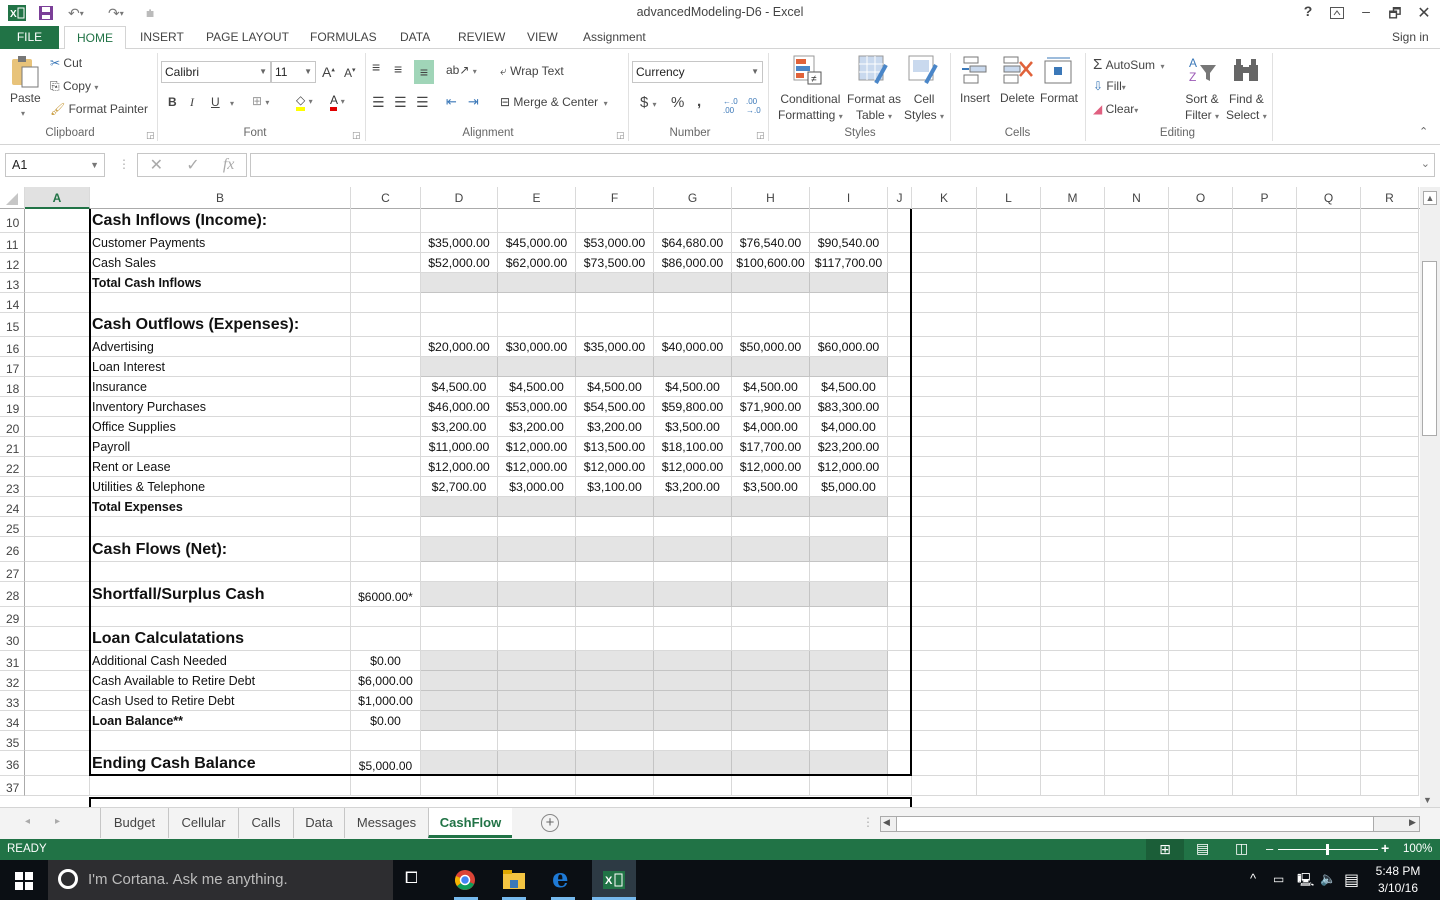 This screenshot has height=900, width=1440. Describe the element at coordinates (849, 527) in the screenshot. I see `cell-i25` at that location.